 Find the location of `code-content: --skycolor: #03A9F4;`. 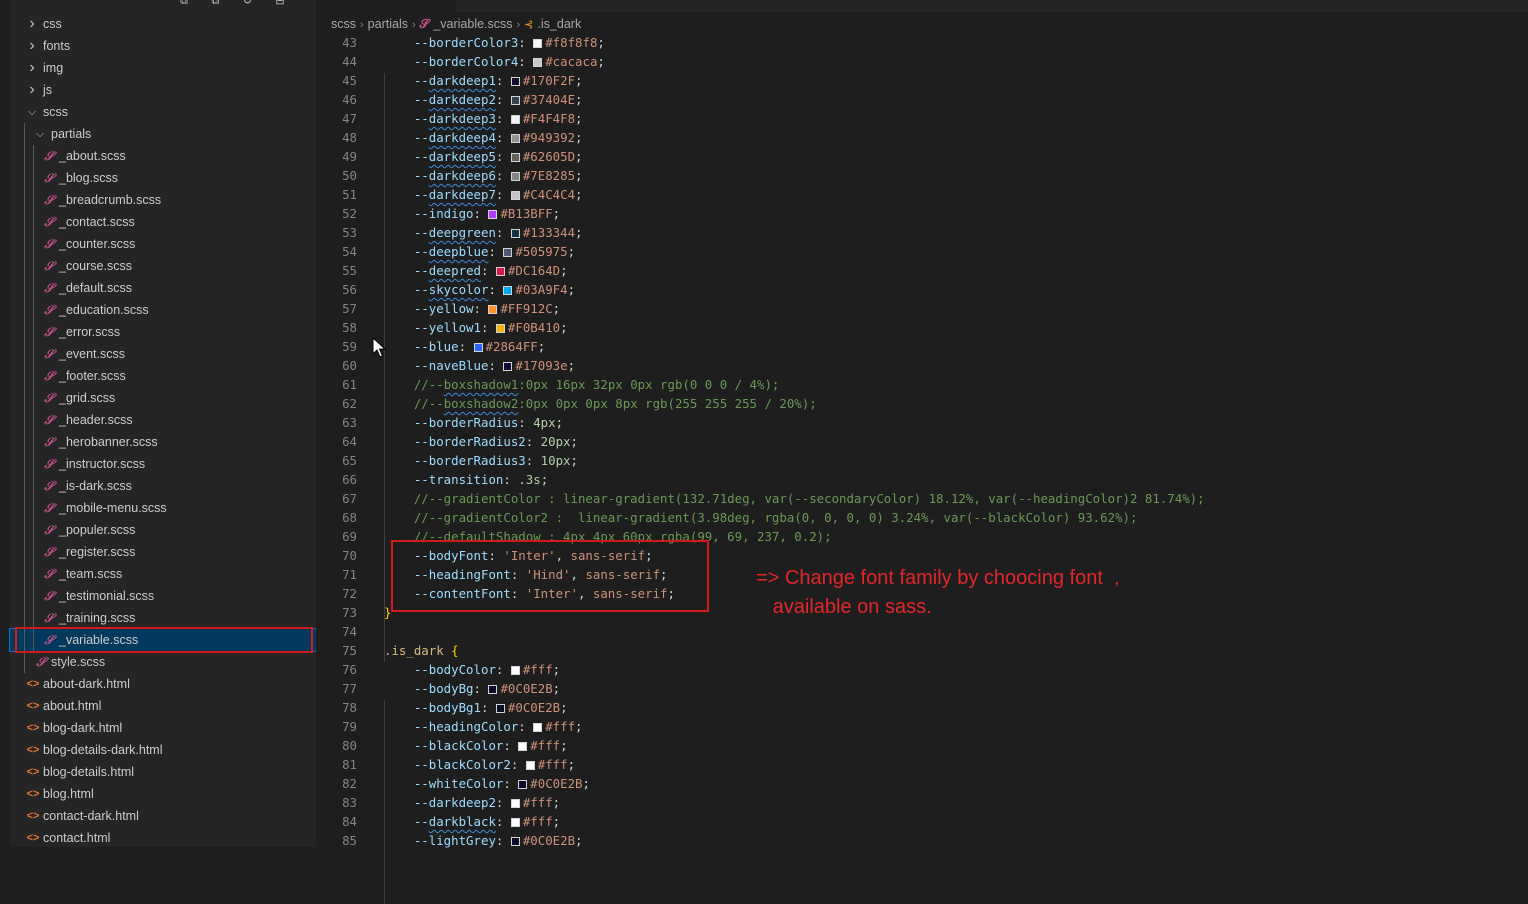

code-content: --skycolor: #03A9F4; is located at coordinates (479, 289).